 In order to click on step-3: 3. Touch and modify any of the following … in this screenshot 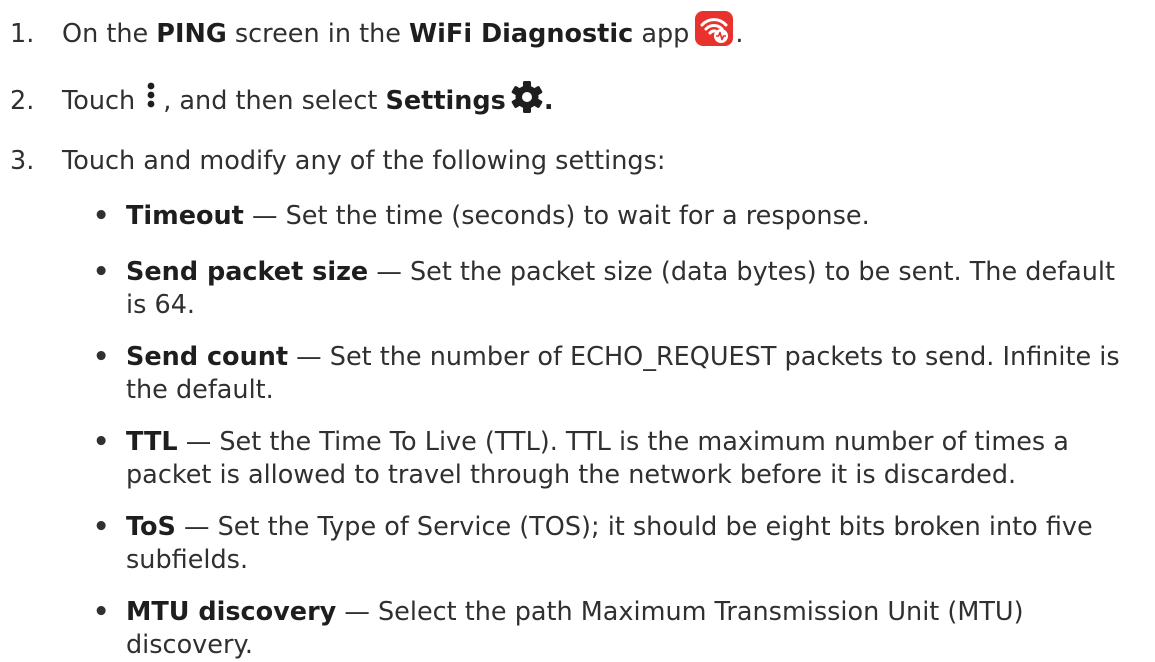, I will do `click(337, 161)`.